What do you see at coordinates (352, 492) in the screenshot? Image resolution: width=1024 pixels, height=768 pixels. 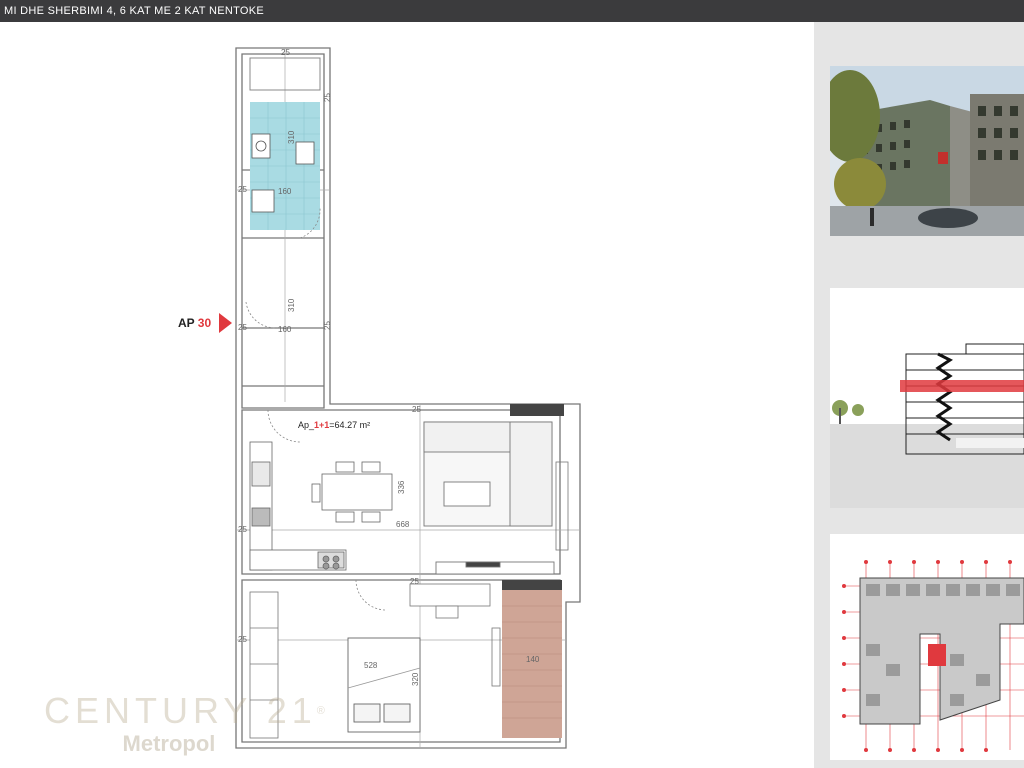 I see `dining-table` at bounding box center [352, 492].